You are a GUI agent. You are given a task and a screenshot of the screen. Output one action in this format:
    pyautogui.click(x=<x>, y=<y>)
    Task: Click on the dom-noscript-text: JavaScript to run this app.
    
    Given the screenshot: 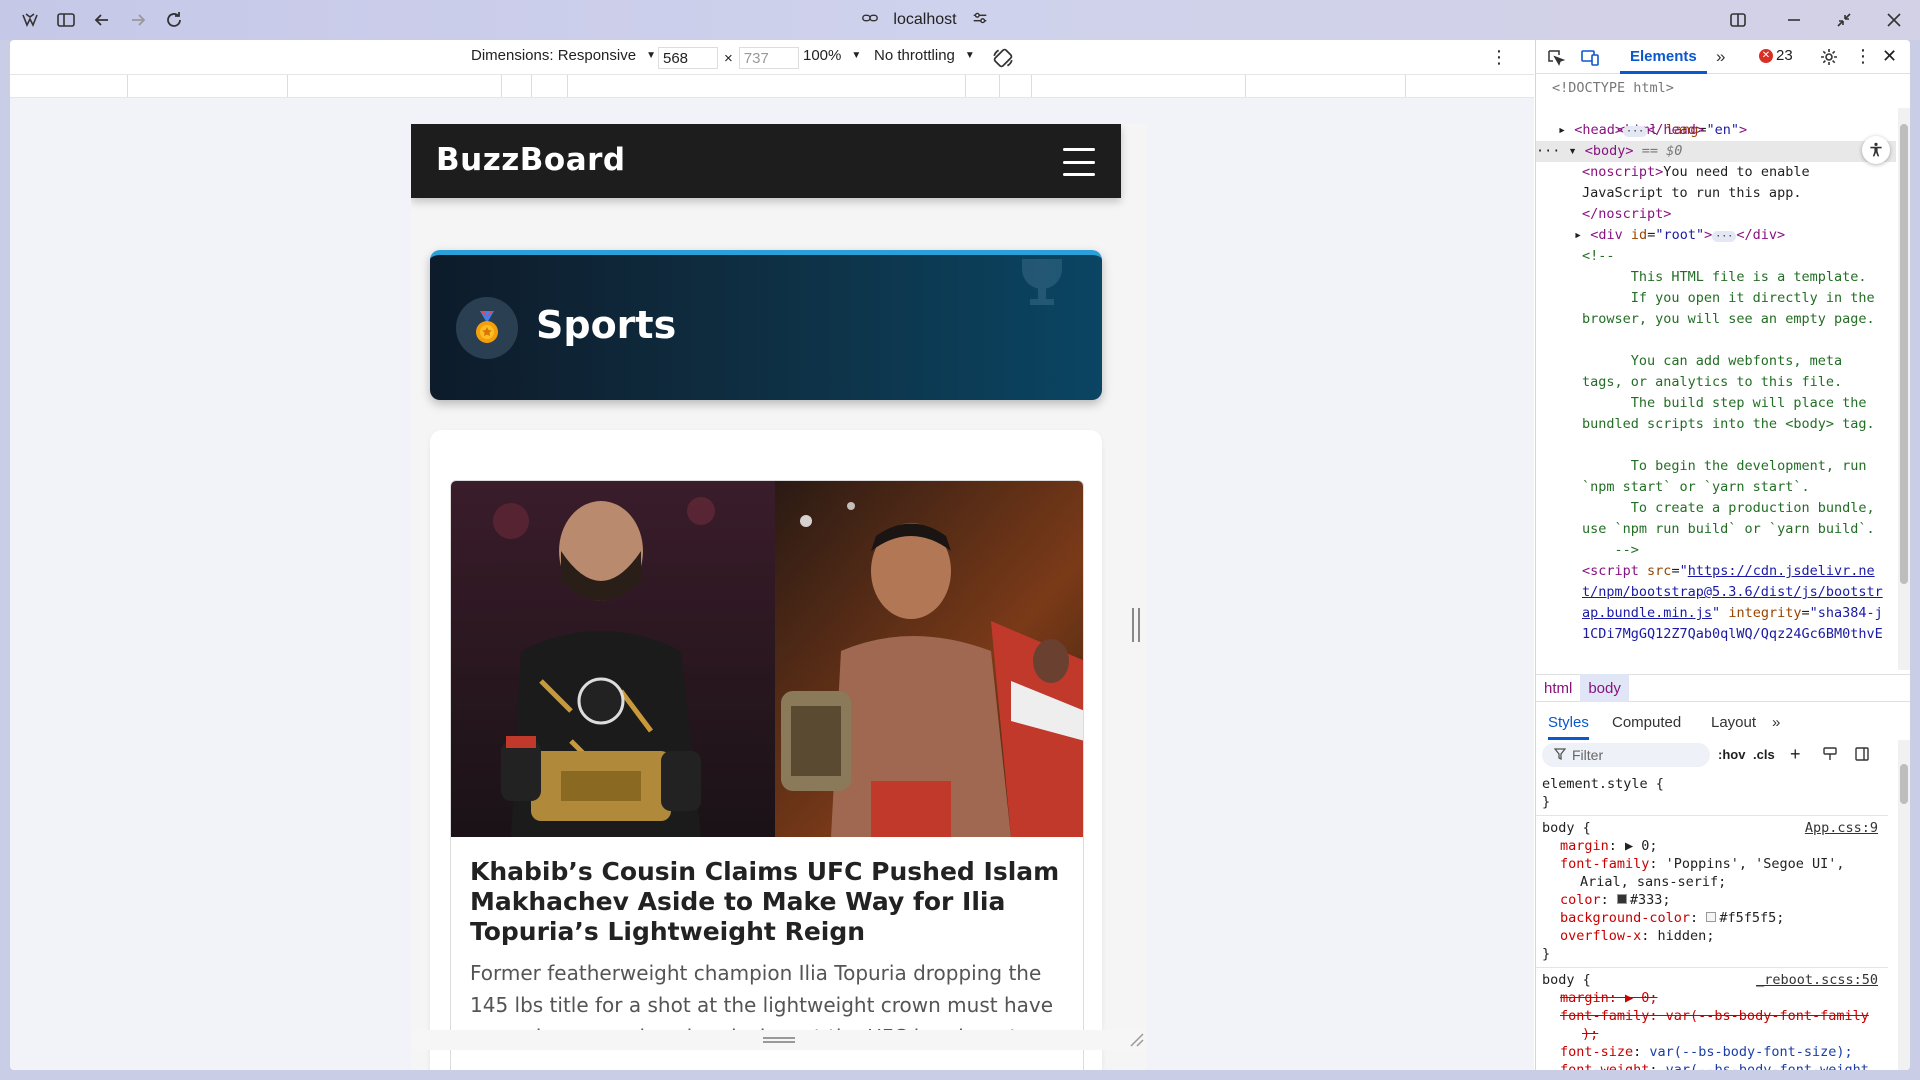 What is the action you would take?
    pyautogui.click(x=1692, y=193)
    